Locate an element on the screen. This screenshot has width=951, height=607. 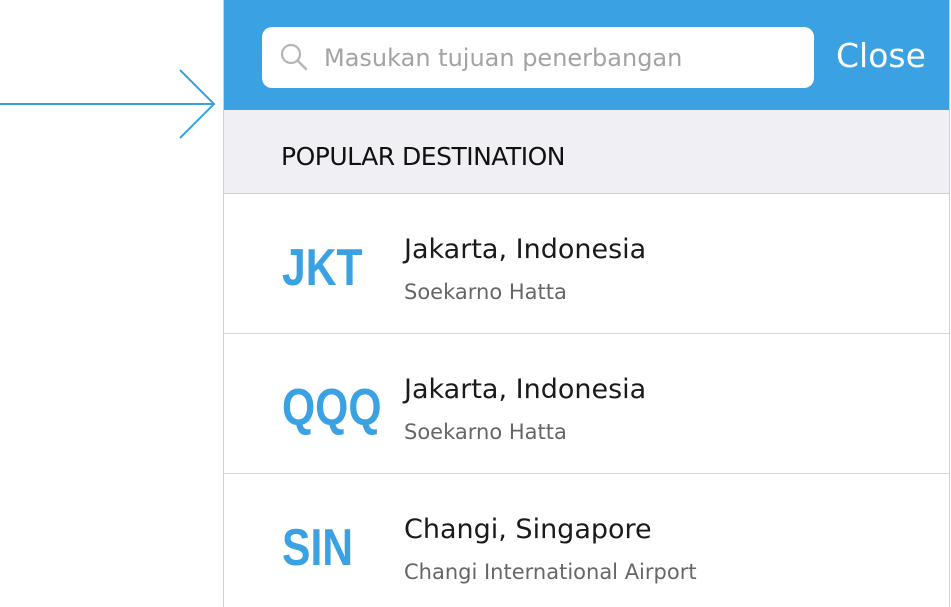
destination-city: Changi, Singapore is located at coordinates (528, 529).